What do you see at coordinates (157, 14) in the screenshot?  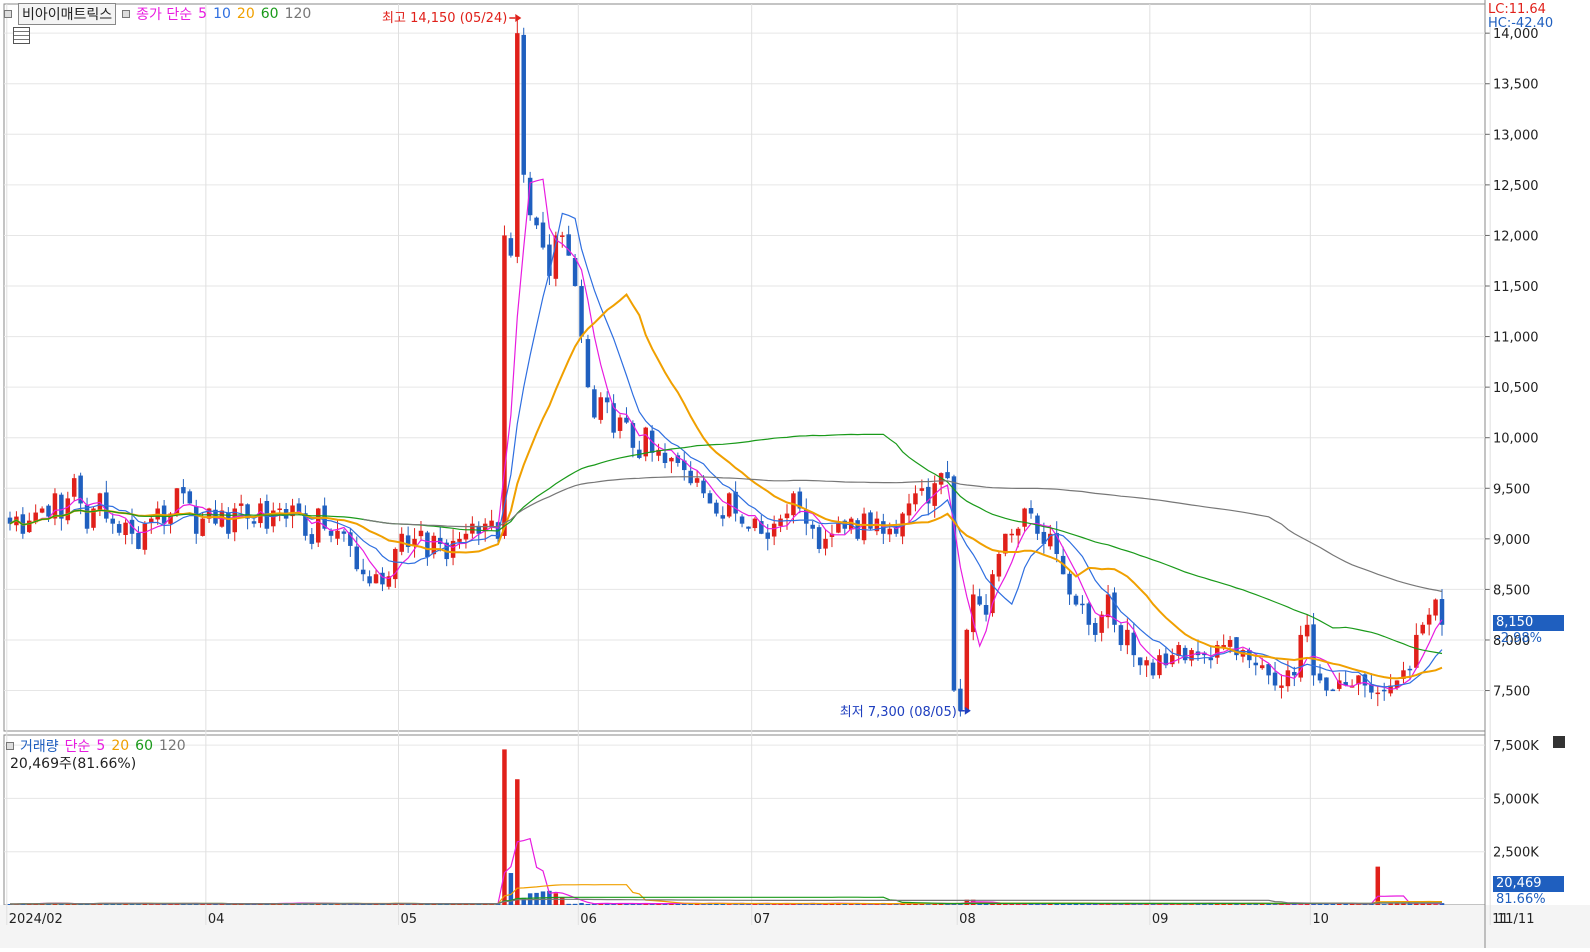 I see `price-panel-header: 비아이매트릭스 종가 단순 5 10 20 60 120` at bounding box center [157, 14].